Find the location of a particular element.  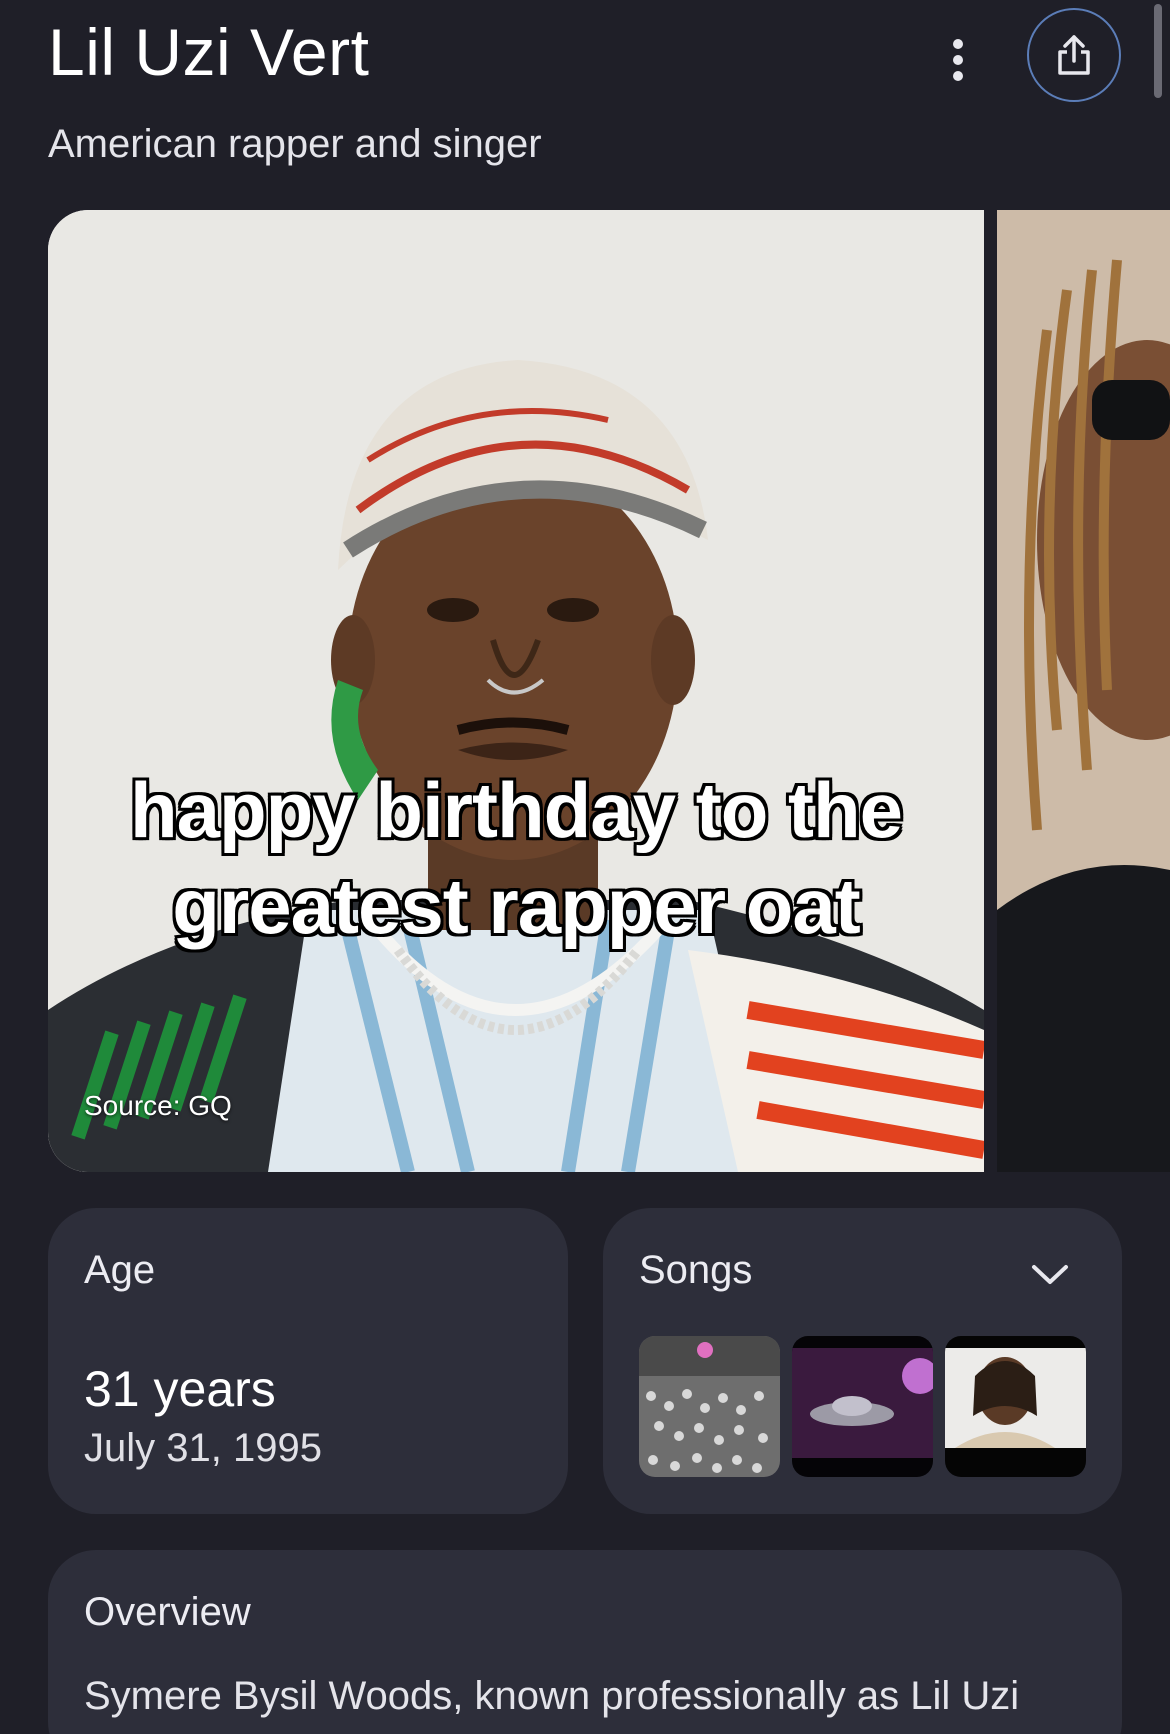

more-vert-icon is located at coordinates (958, 60).